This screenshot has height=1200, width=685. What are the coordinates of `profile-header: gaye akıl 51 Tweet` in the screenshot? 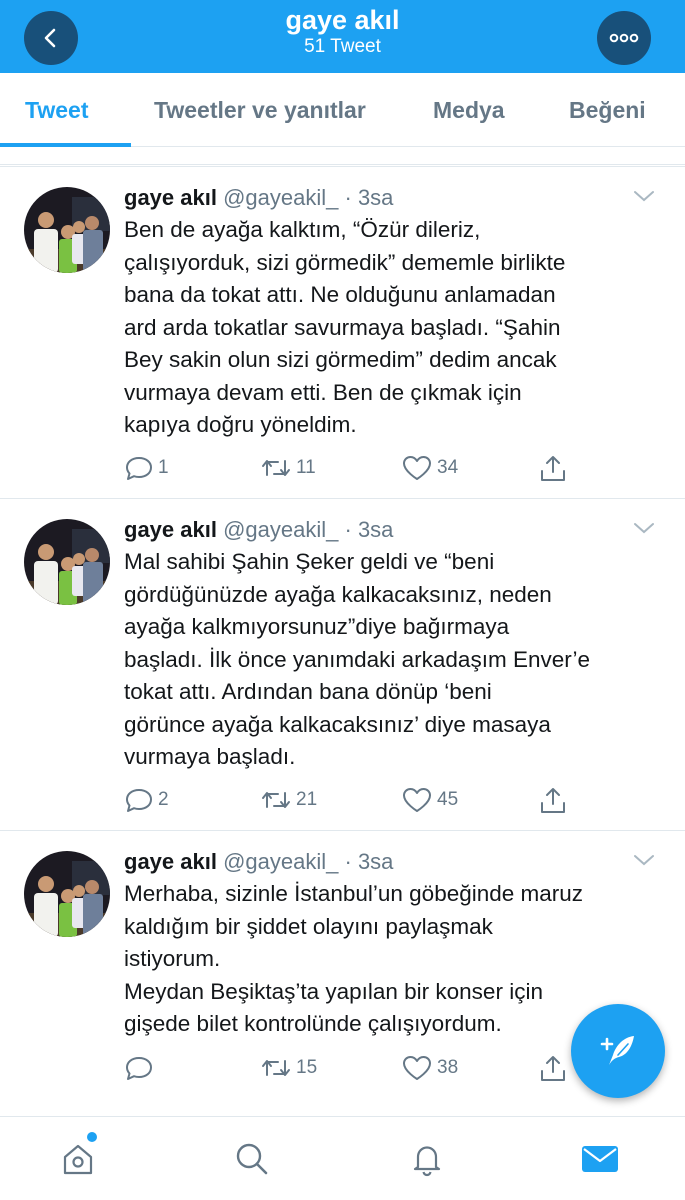 It's located at (342, 36).